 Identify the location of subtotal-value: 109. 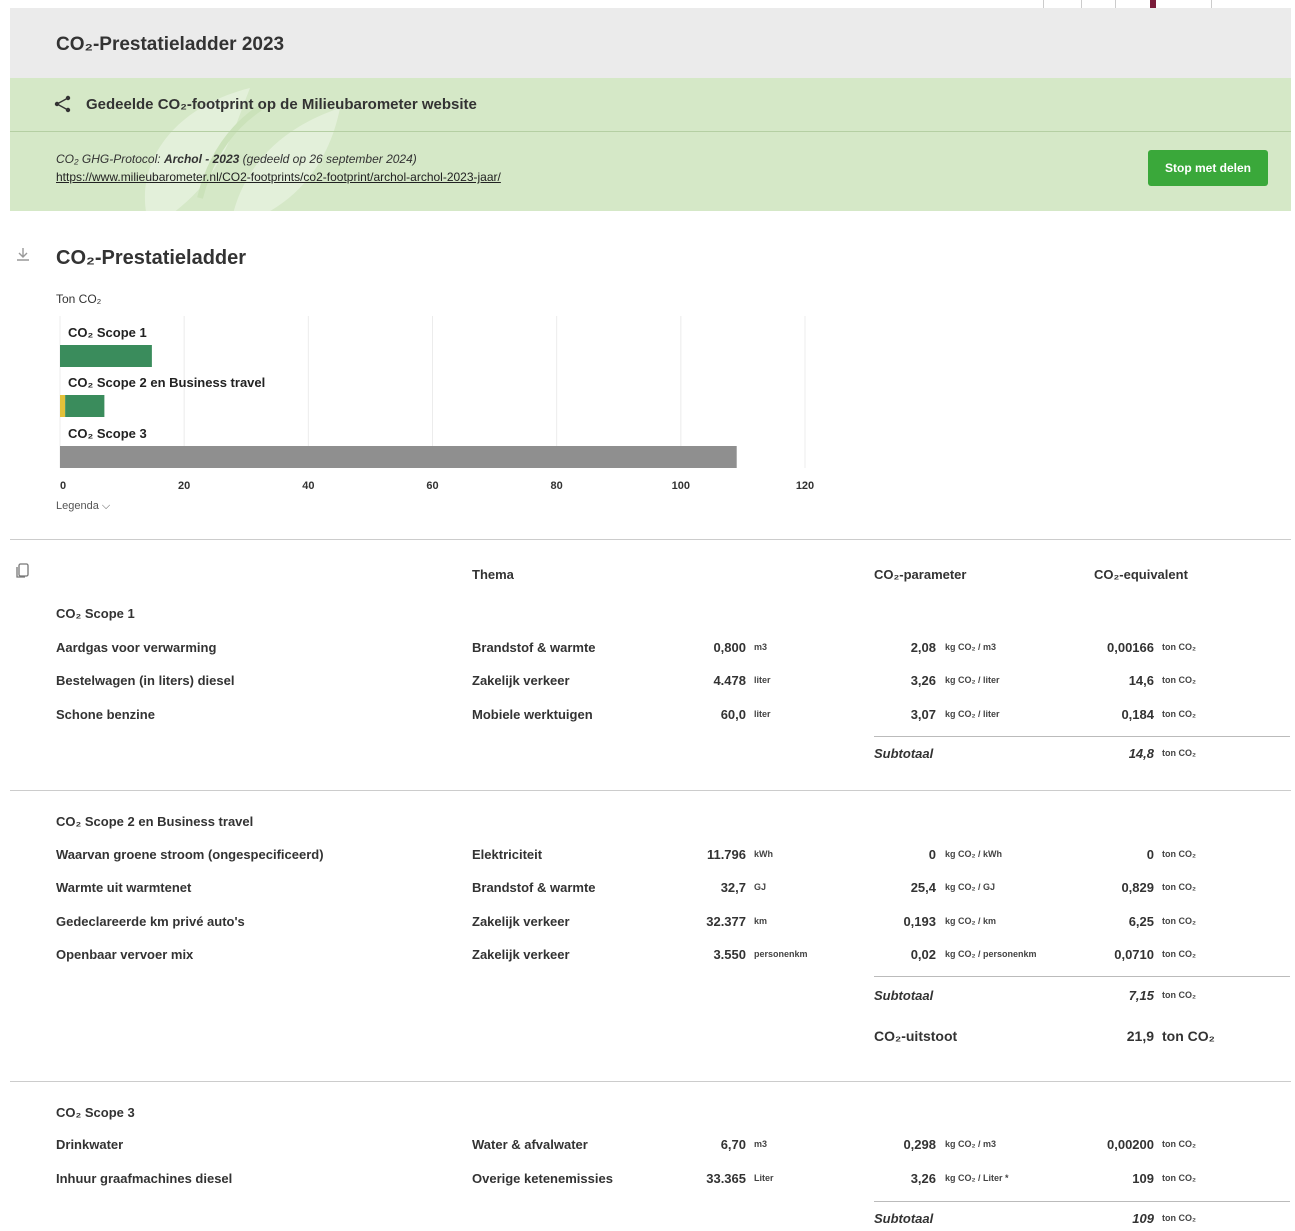
(1143, 1218).